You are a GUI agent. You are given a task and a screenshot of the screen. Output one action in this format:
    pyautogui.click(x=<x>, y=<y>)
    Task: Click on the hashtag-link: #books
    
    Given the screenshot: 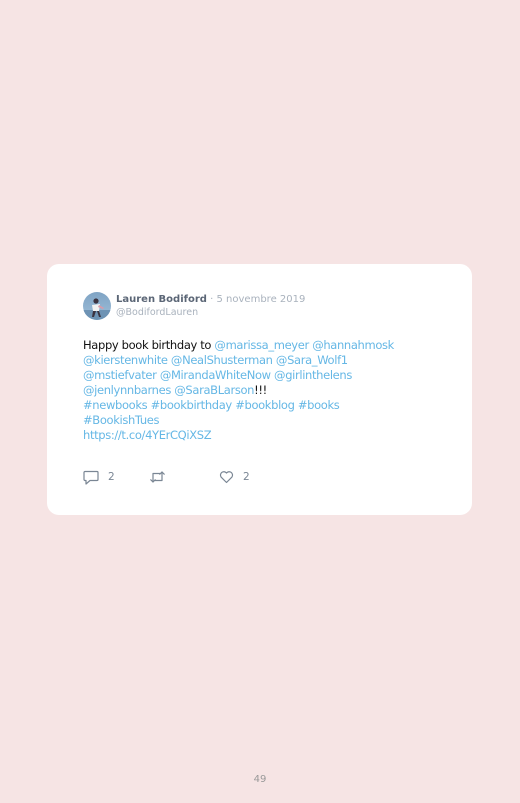 What is the action you would take?
    pyautogui.click(x=319, y=405)
    